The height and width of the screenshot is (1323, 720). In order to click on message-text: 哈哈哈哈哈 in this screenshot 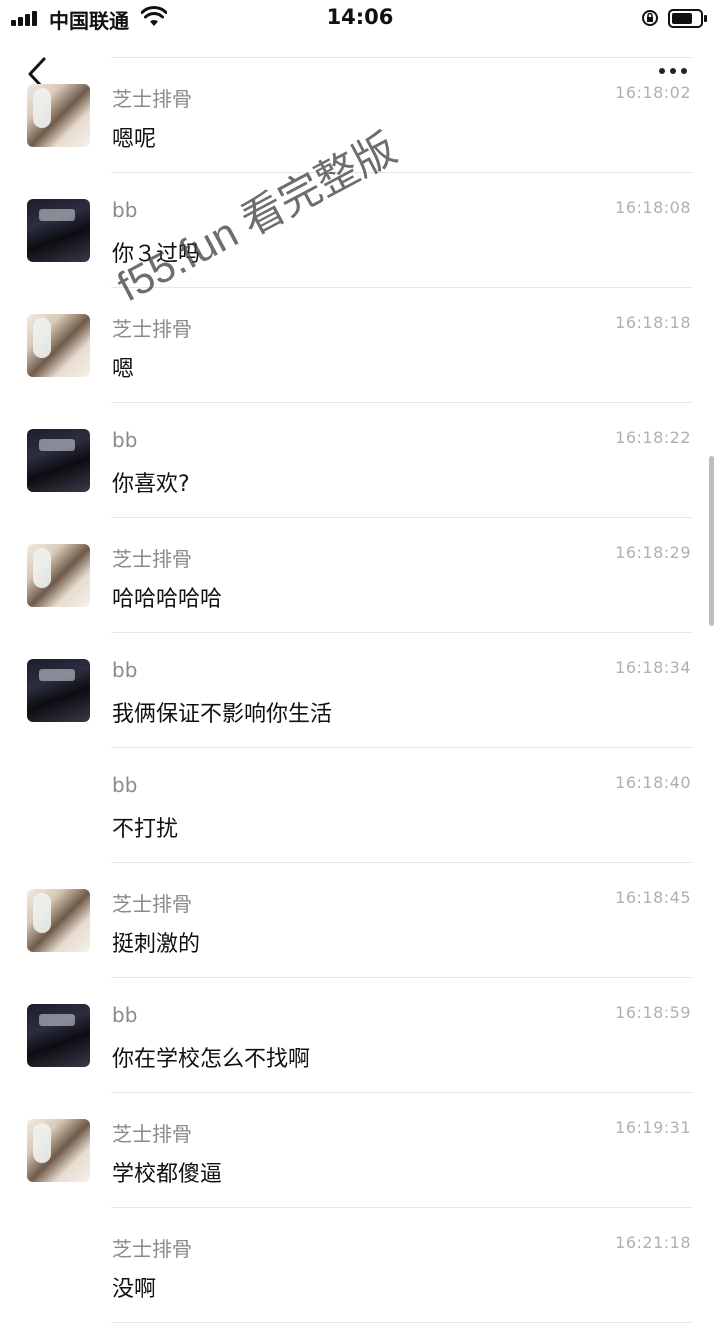, I will do `click(167, 599)`.